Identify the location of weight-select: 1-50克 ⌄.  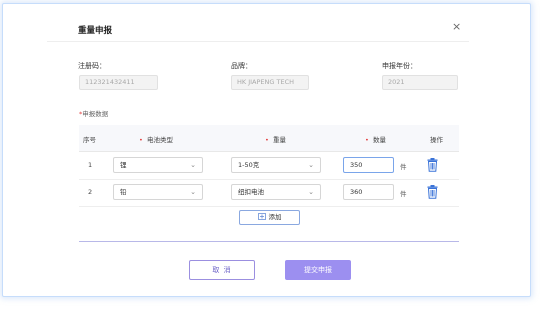
(276, 165).